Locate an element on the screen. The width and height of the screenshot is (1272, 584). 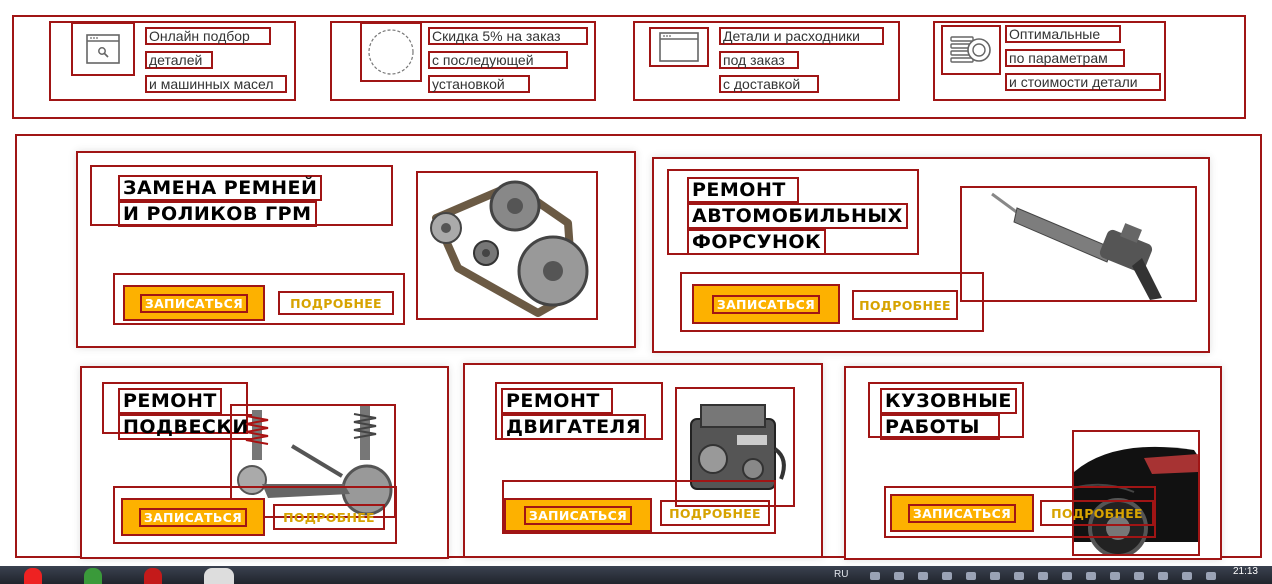
close-app-icon is located at coordinates (219, 576).